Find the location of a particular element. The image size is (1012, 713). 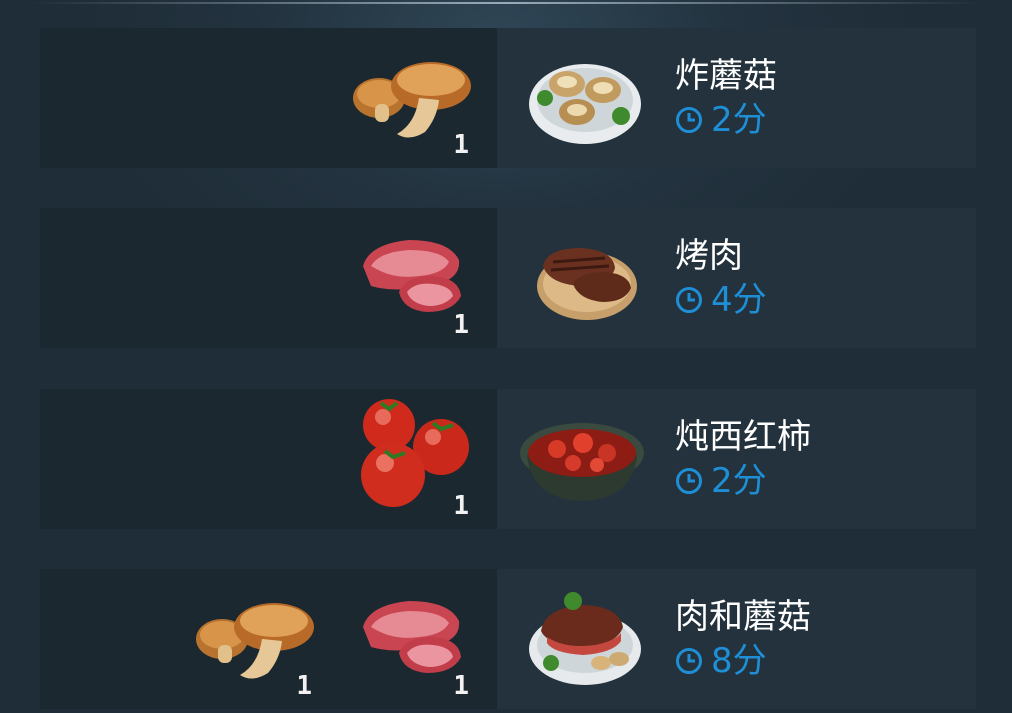

recipe-name: 肉和蘑菇 is located at coordinates (743, 617).